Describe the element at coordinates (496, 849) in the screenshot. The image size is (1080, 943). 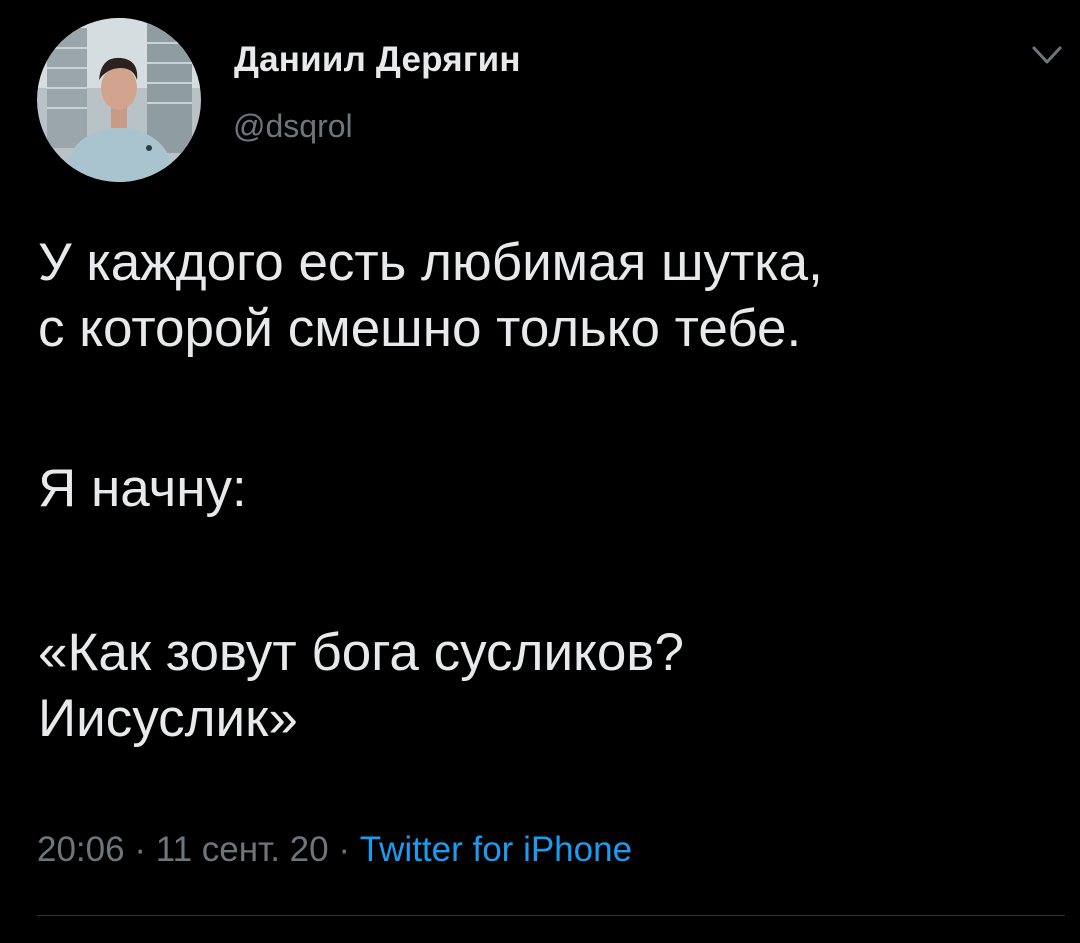
I see `tweet-source-link: Twitter for iPhone` at that location.